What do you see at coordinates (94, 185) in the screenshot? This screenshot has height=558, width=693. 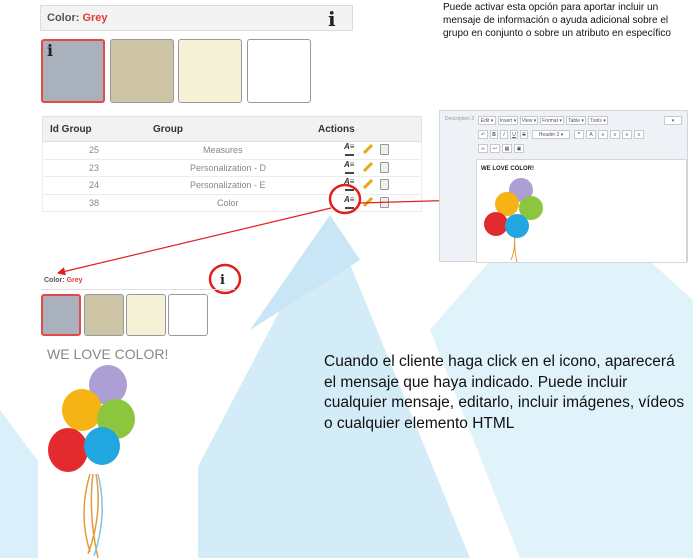 I see `cell-id: 24` at bounding box center [94, 185].